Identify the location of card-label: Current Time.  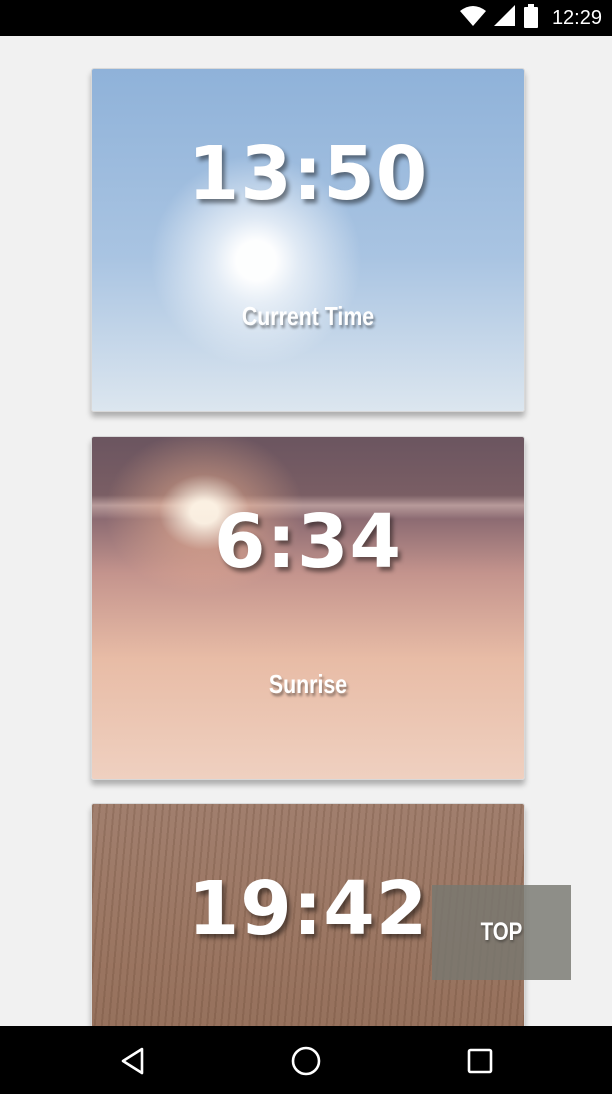
(308, 316).